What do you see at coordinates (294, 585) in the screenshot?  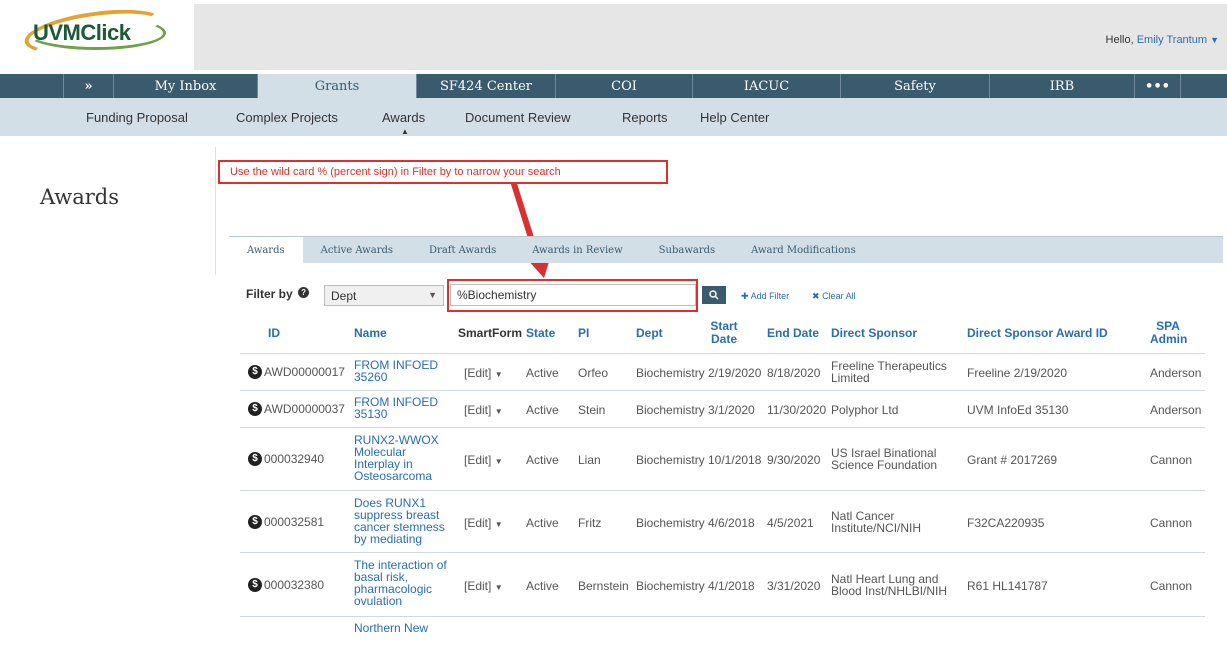 I see `award-id: 000032380` at bounding box center [294, 585].